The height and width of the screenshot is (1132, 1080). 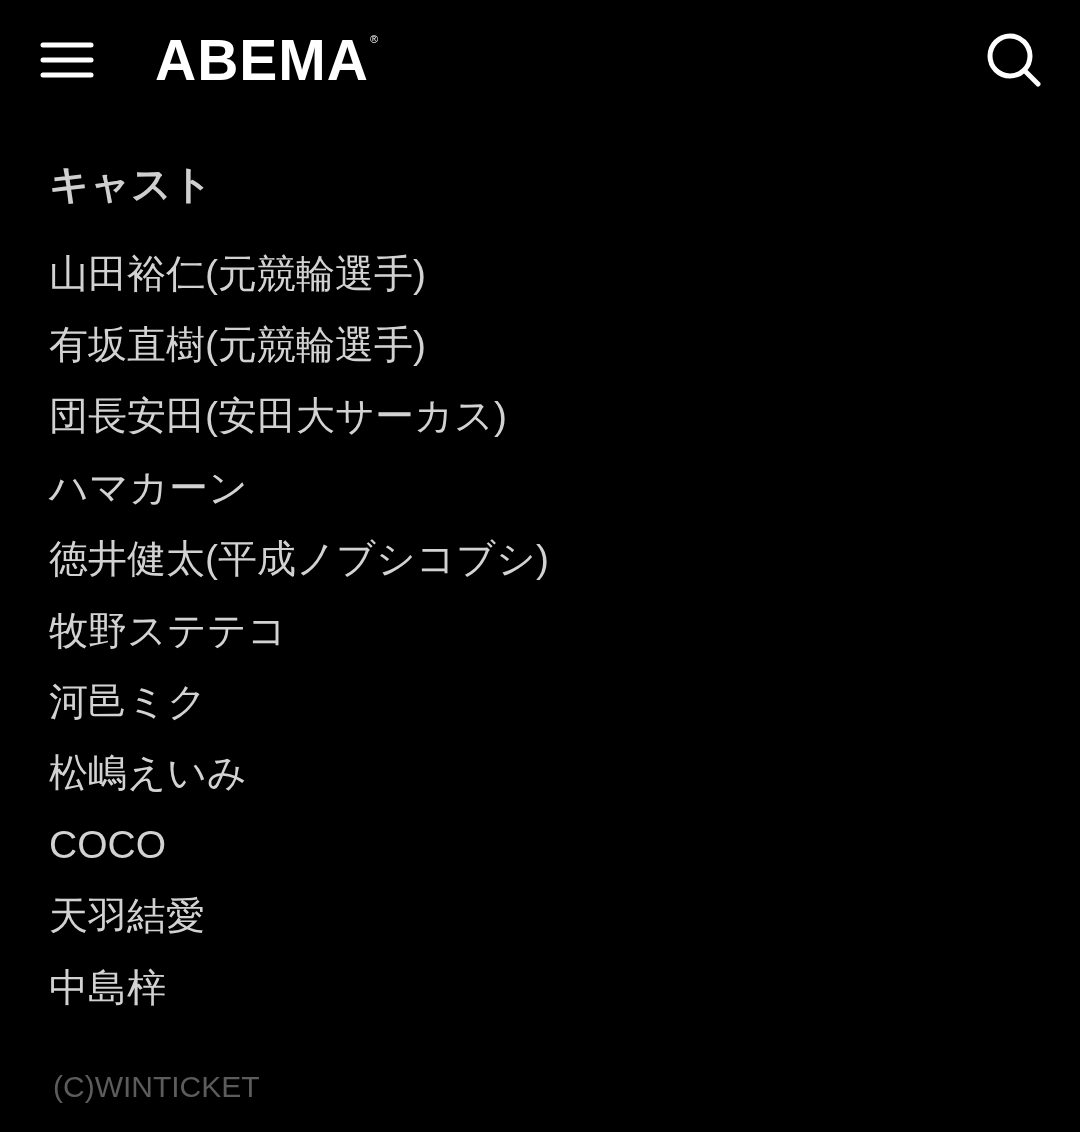 I want to click on cast-name: 中島梓, so click(x=107, y=987).